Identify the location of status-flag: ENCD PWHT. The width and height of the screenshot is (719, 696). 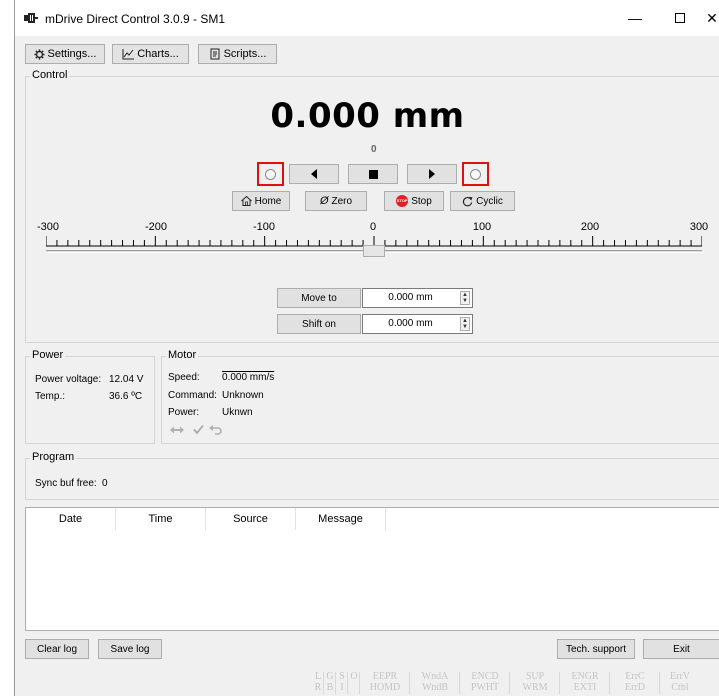
(485, 682).